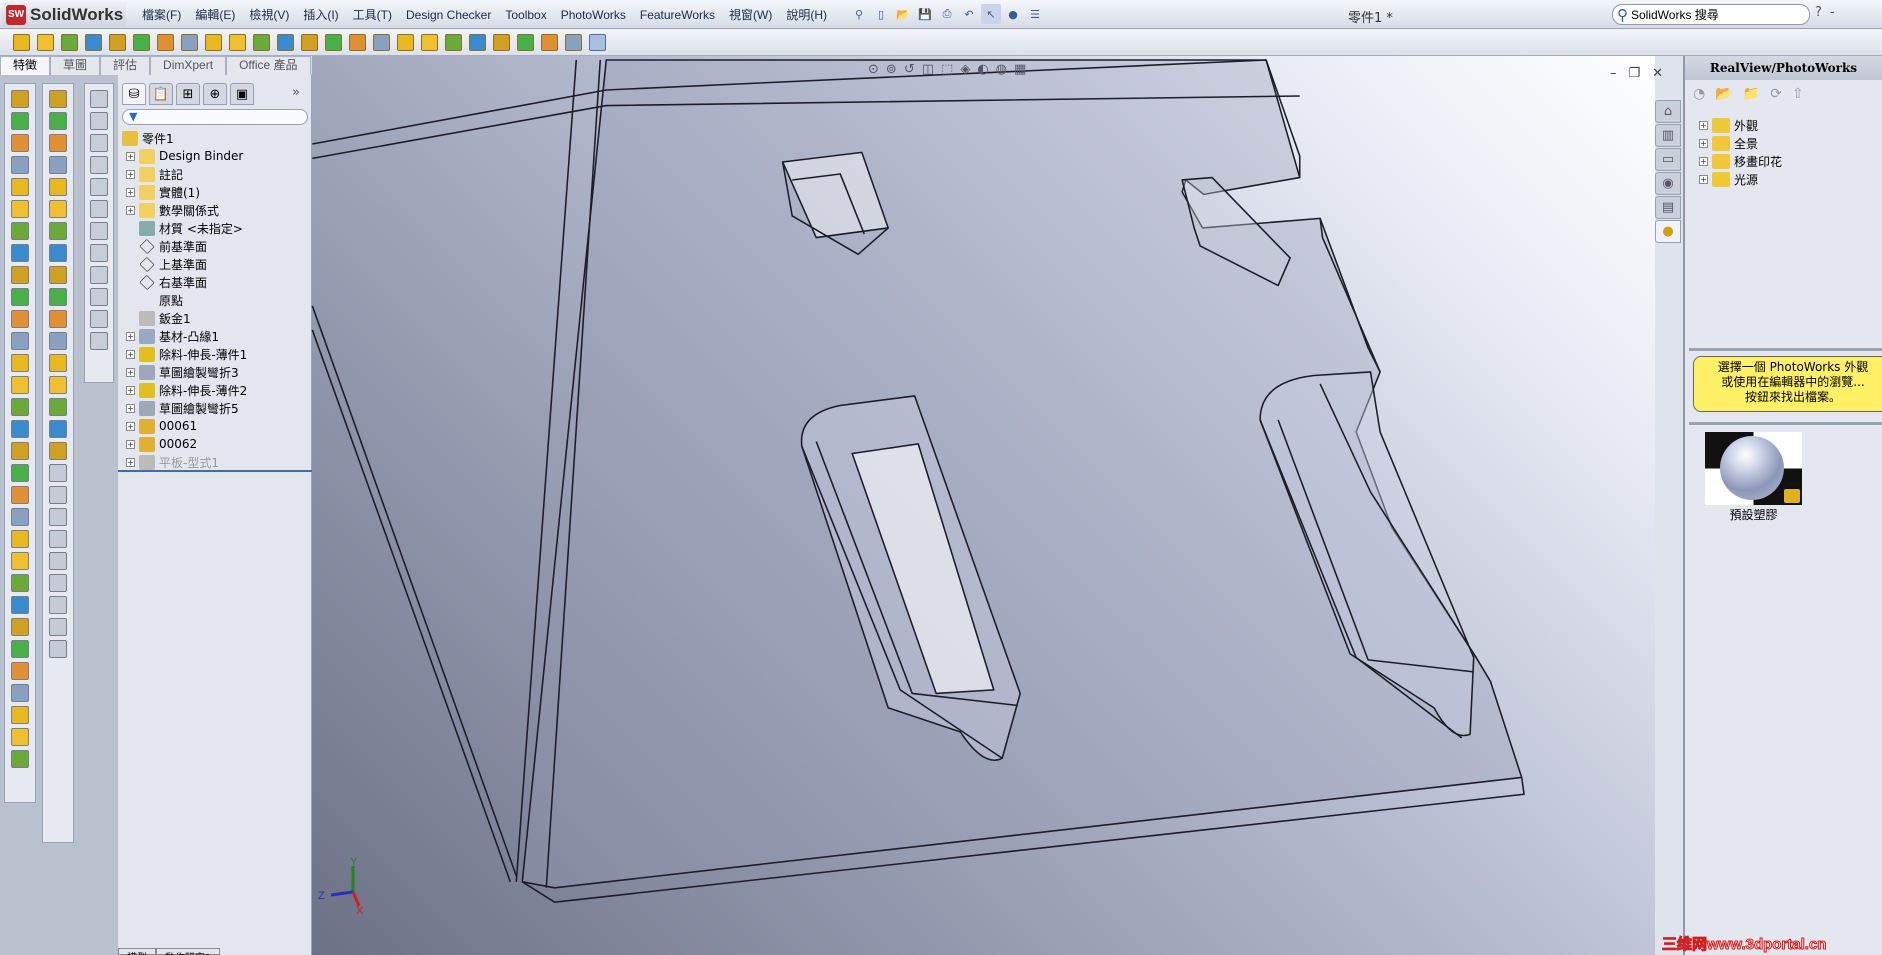  I want to click on insert-bends-icon, so click(20, 473).